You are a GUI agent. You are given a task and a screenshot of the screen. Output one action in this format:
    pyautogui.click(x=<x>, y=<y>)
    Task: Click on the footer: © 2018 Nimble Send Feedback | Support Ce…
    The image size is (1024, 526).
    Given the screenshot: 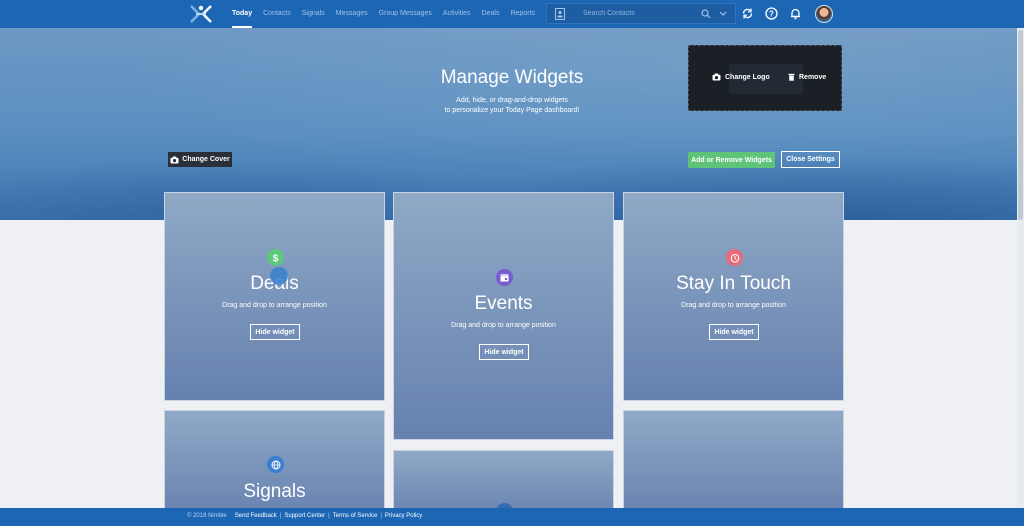 What is the action you would take?
    pyautogui.click(x=512, y=517)
    